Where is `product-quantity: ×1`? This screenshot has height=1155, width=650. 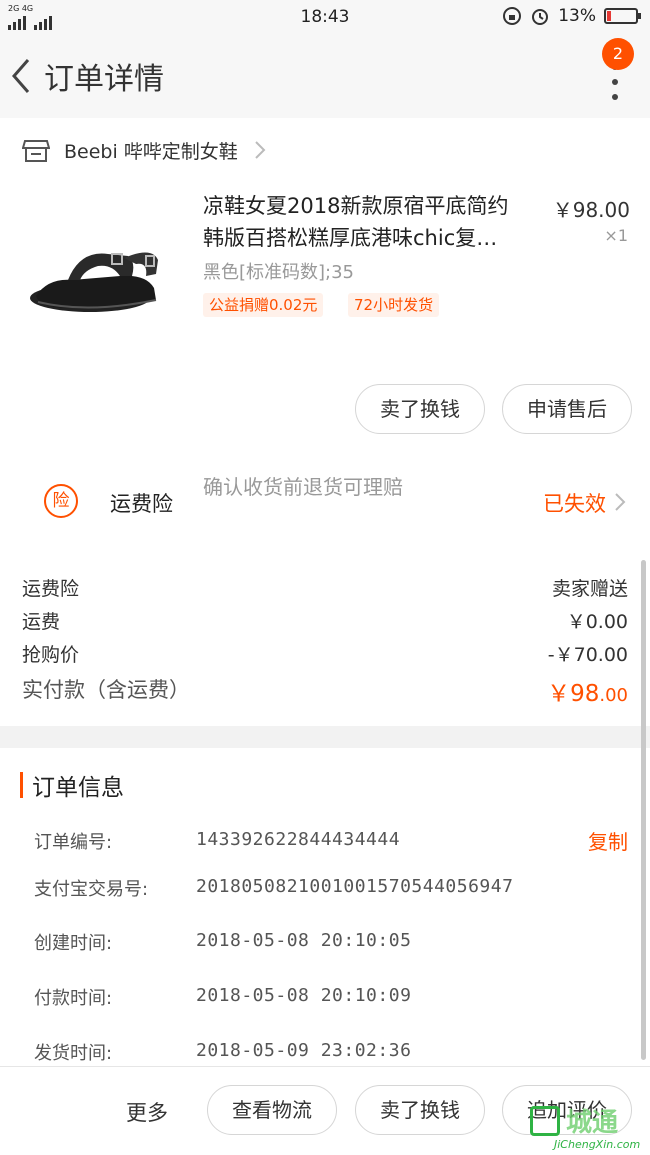
product-quantity: ×1 is located at coordinates (616, 235).